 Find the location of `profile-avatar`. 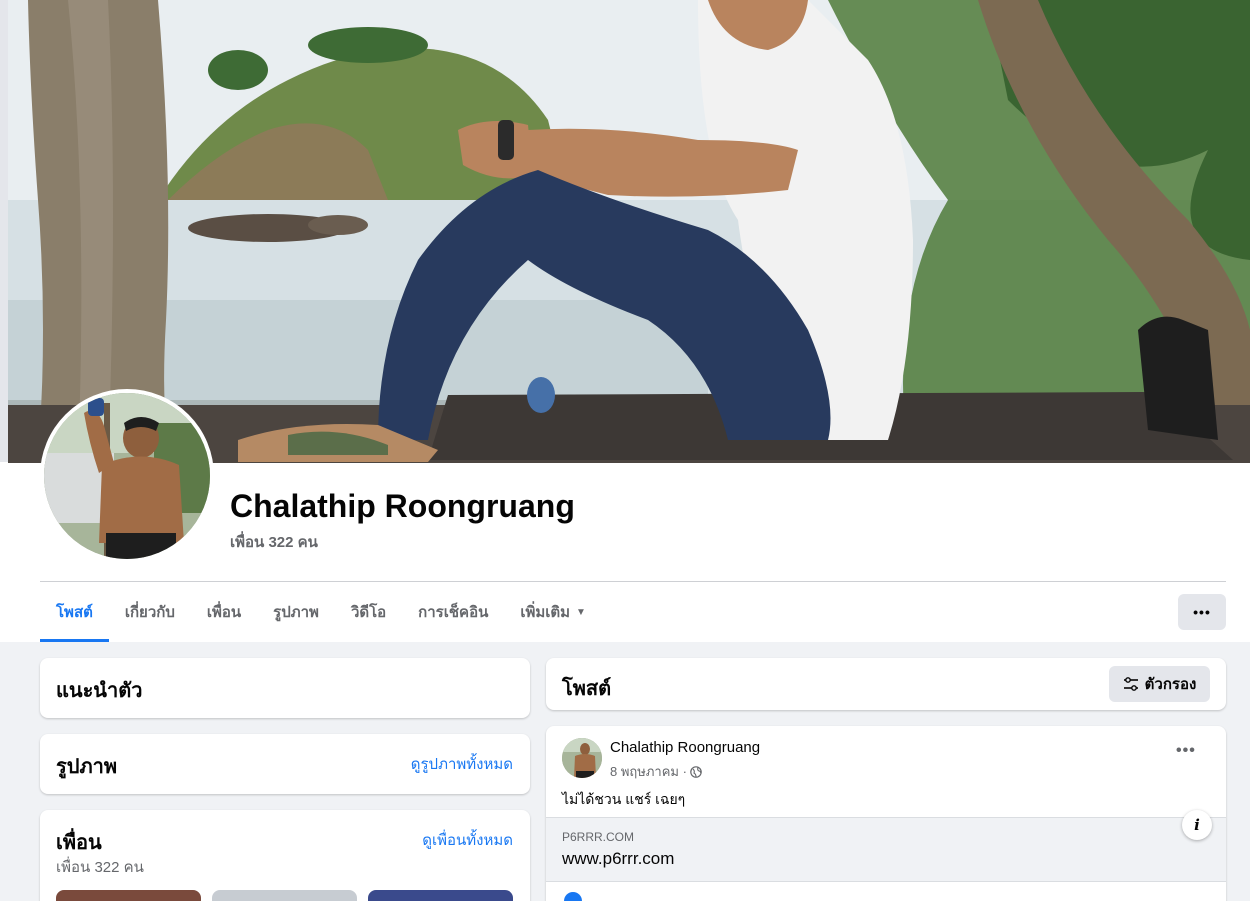

profile-avatar is located at coordinates (127, 476).